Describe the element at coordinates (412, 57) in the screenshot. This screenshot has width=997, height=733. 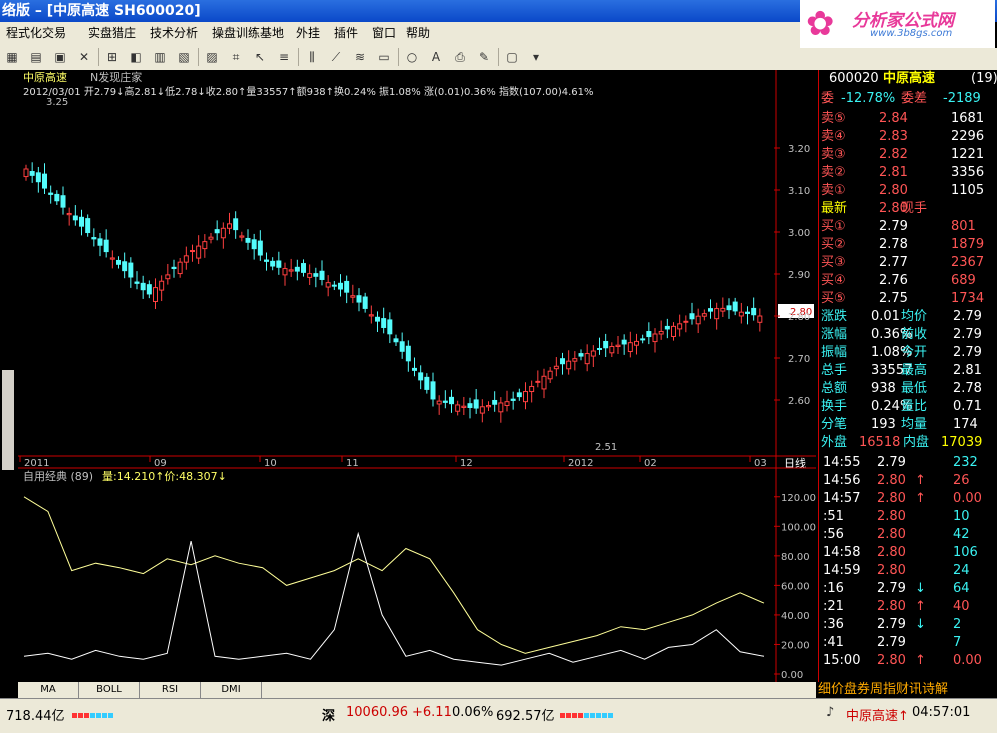
I see `circle-icon: ○` at that location.